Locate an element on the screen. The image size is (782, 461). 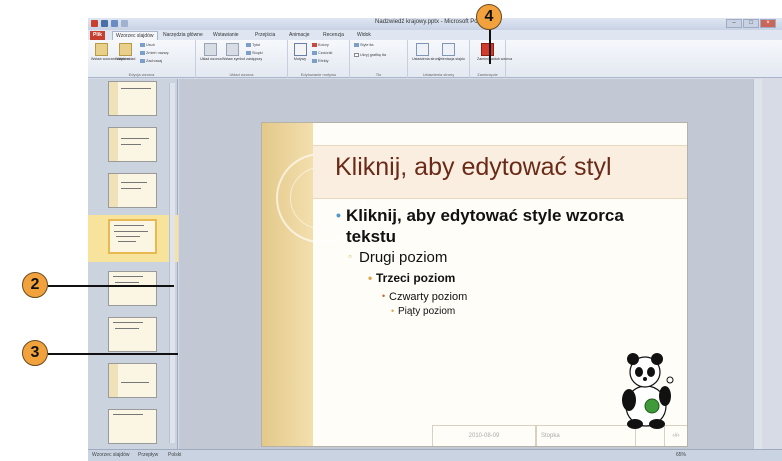
text-level-5: • Piąty poziom is located at coordinates (423, 311).